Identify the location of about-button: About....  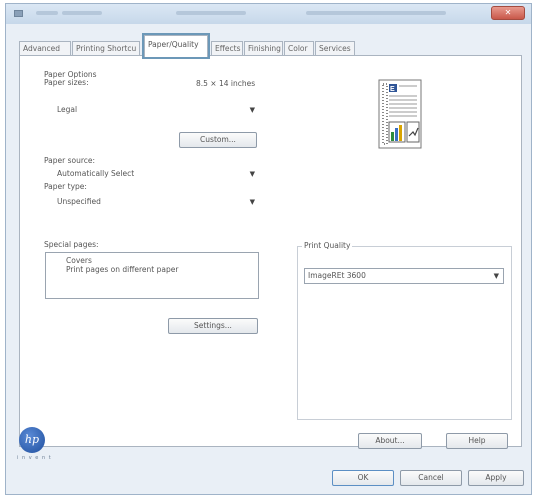
(390, 441).